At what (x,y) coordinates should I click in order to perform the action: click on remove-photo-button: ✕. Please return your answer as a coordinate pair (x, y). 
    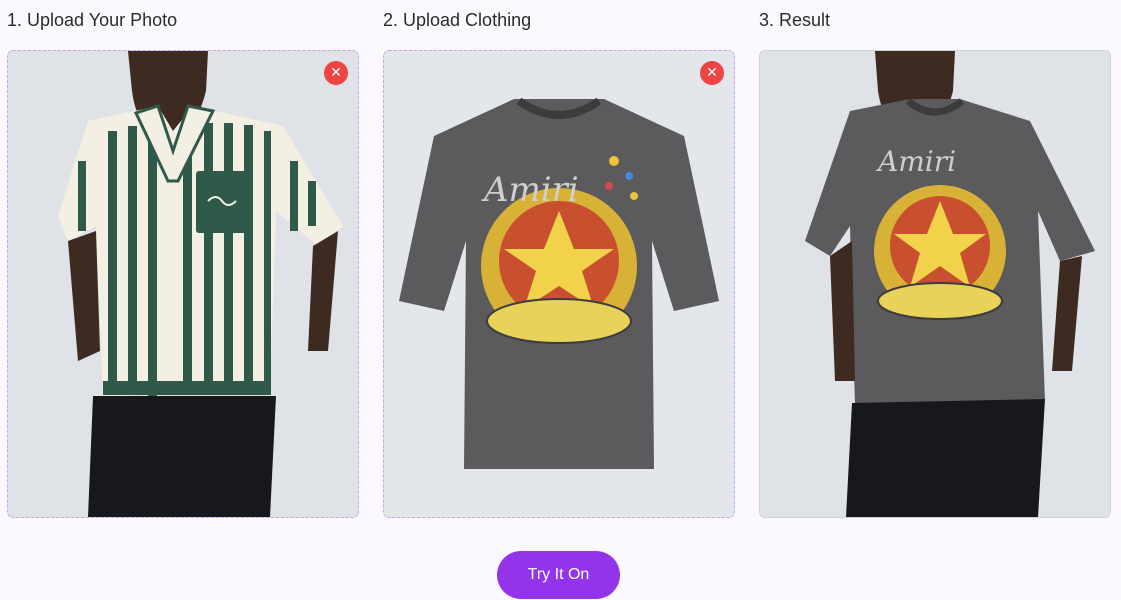
    Looking at the image, I should click on (336, 73).